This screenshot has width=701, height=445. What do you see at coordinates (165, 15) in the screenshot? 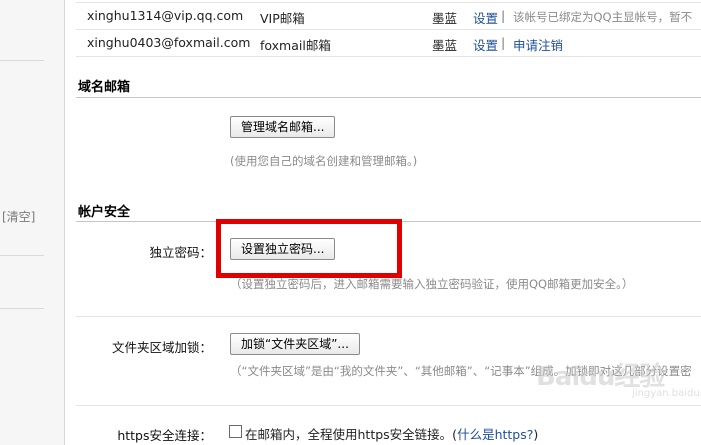
I see `account-email: xinghu1314@vip.qq.com` at bounding box center [165, 15].